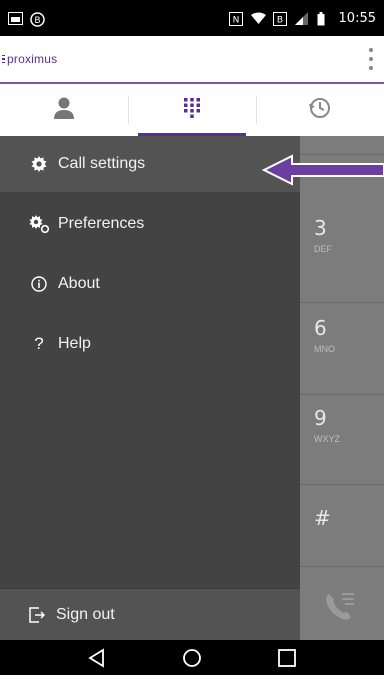  Describe the element at coordinates (302, 18) in the screenshot. I see `signal-icon` at that location.